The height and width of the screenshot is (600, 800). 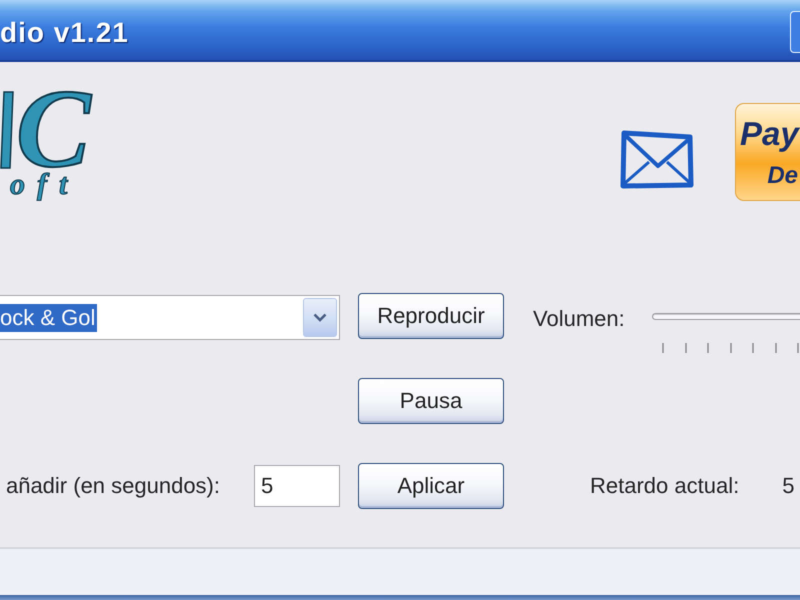 I want to click on delay-input: 5, so click(x=297, y=486).